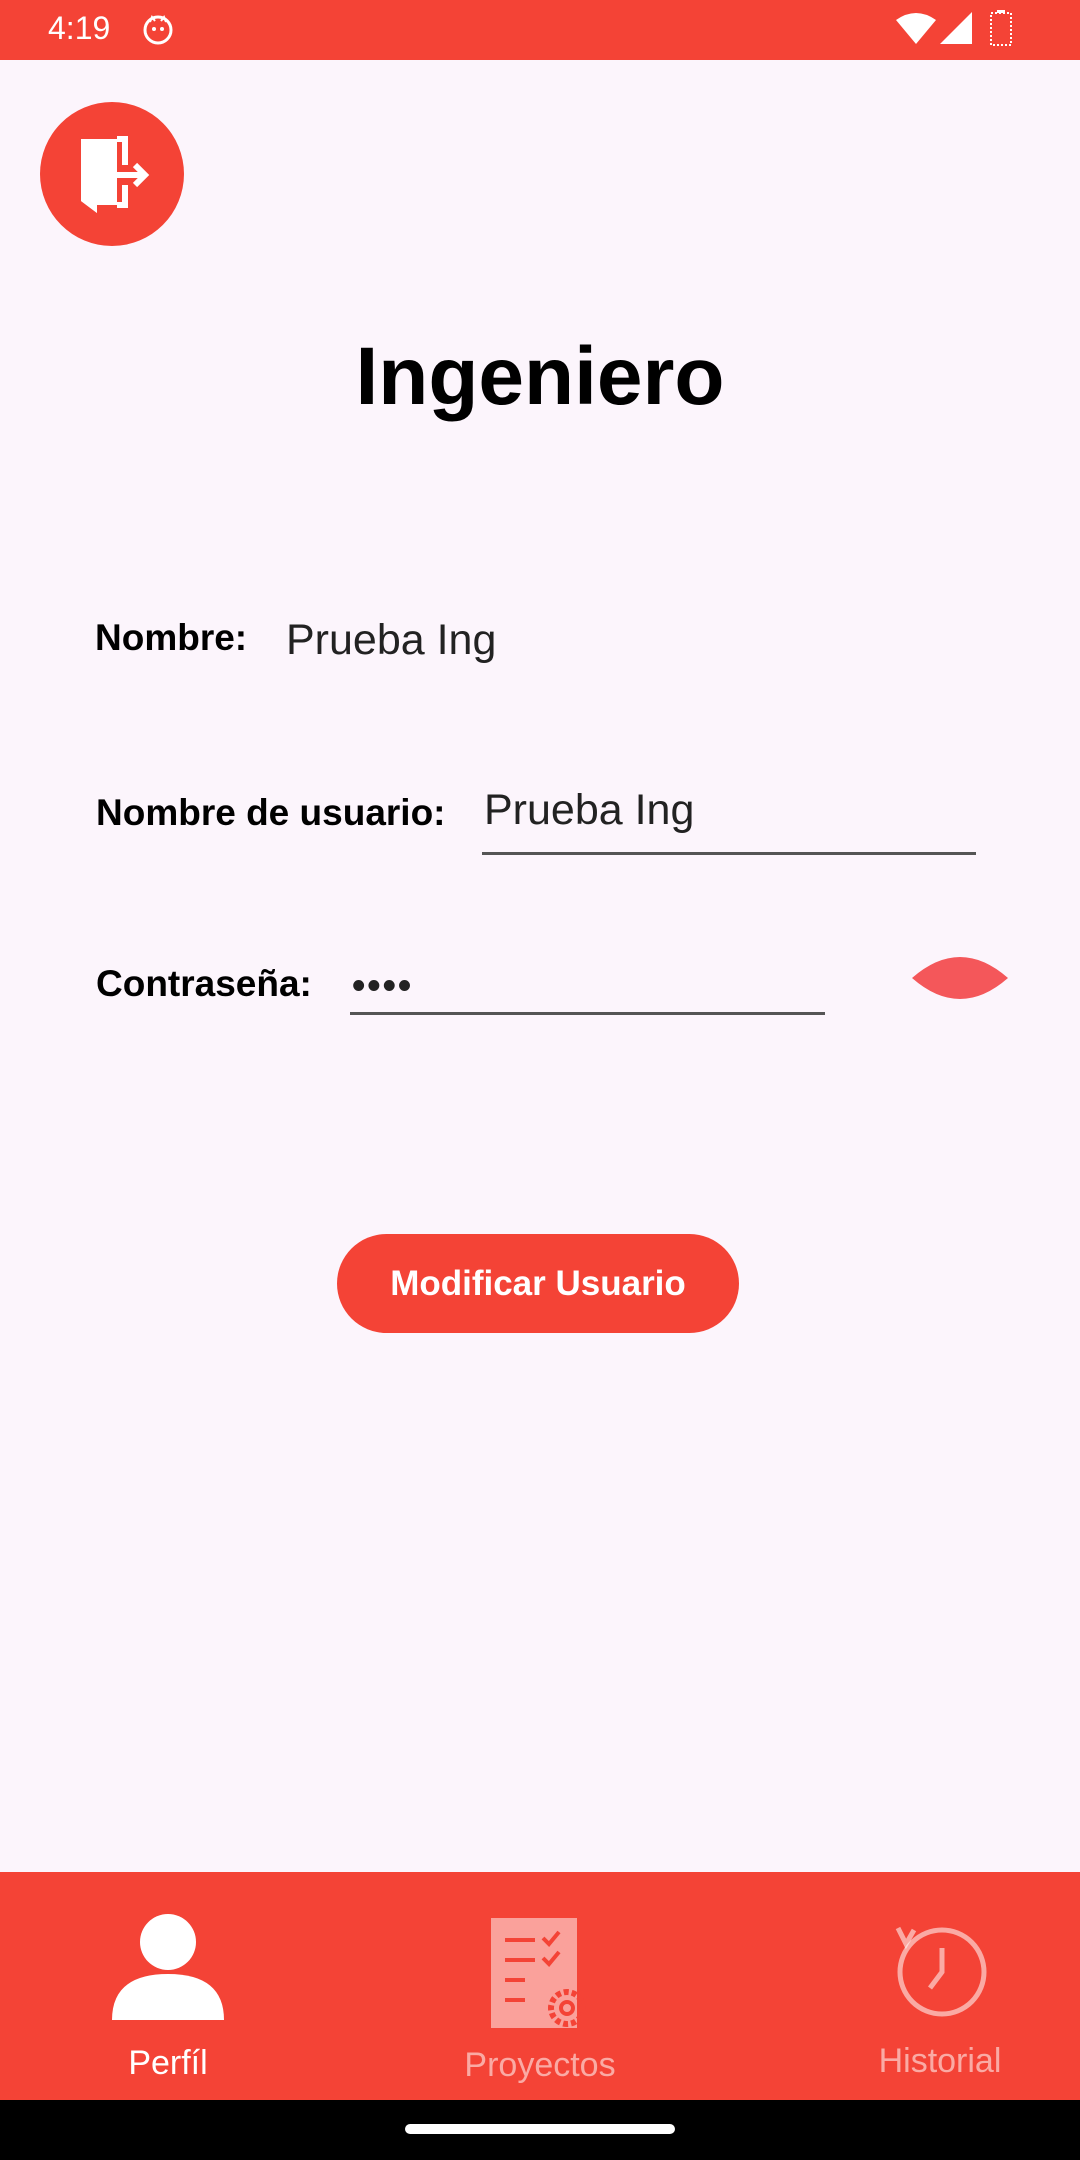  What do you see at coordinates (391, 640) in the screenshot?
I see `nombre-value: Prueba Ing` at bounding box center [391, 640].